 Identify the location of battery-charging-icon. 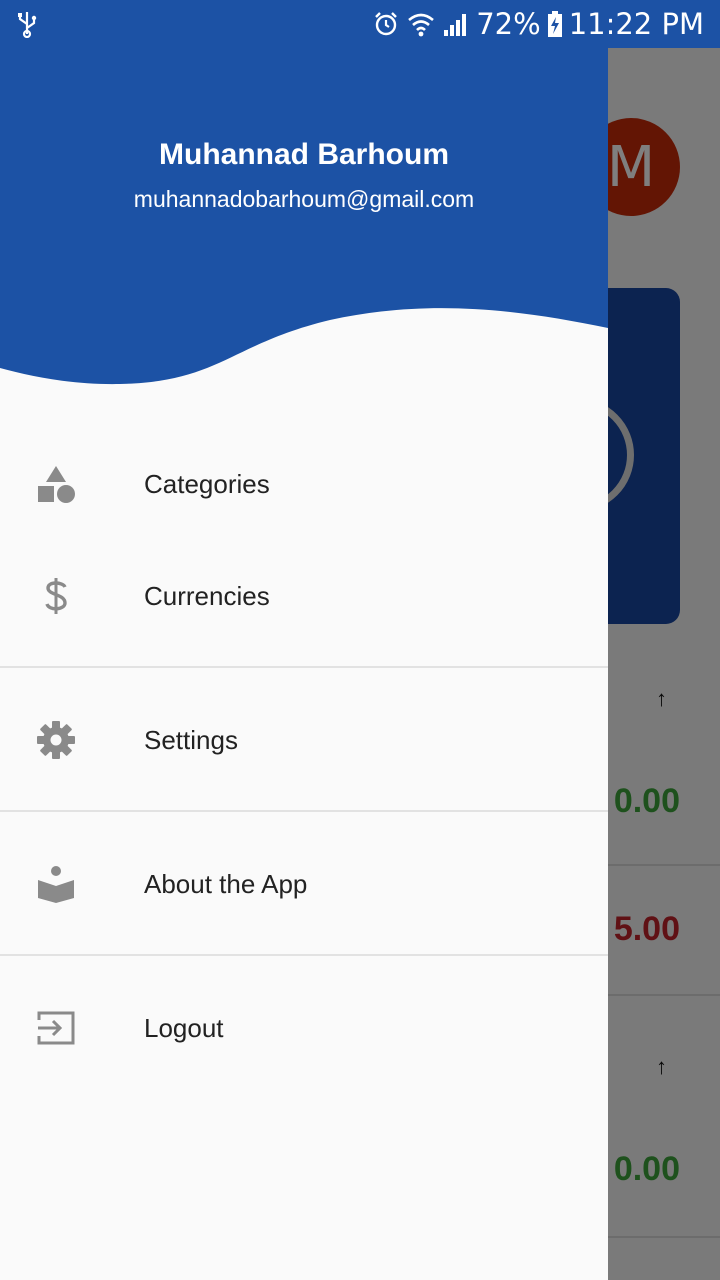
(554, 24).